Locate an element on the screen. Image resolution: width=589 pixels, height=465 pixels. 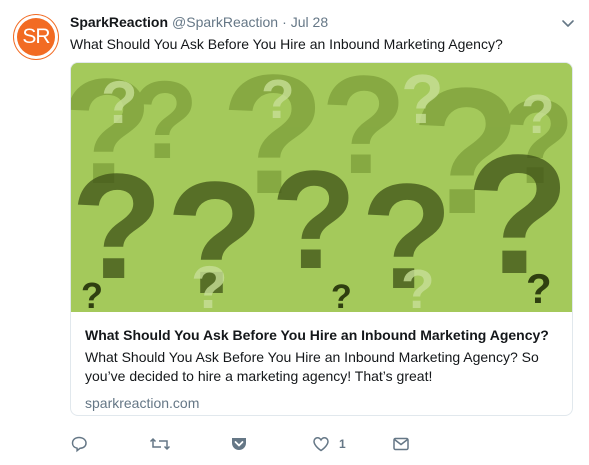
avatar-initials: SR is located at coordinates (36, 36).